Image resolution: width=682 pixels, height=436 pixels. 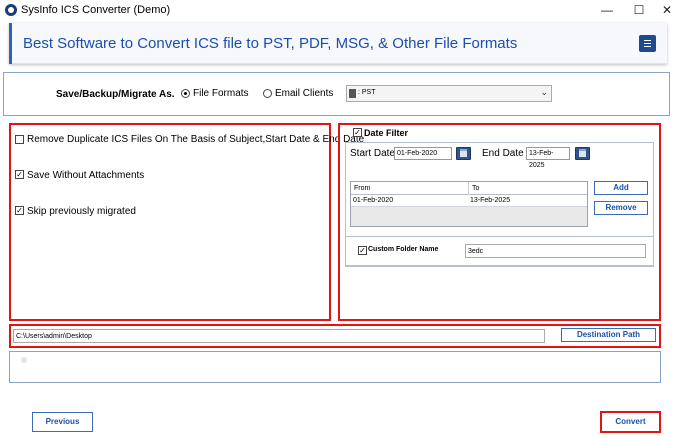 I want to click on file-formats-radio-label: File Formats, so click(x=221, y=93).